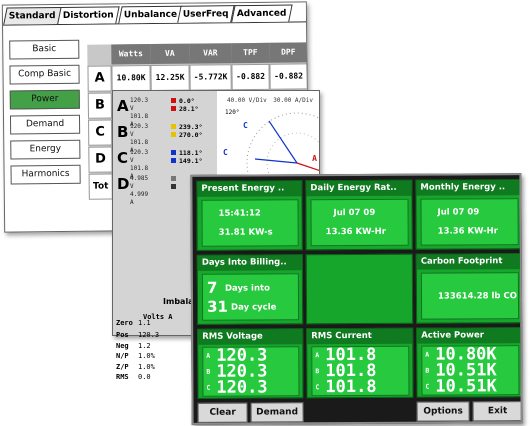 Image resolution: width=530 pixels, height=426 pixels. Describe the element at coordinates (149, 335) in the screenshot. I see `row-volts: 120.3` at that location.